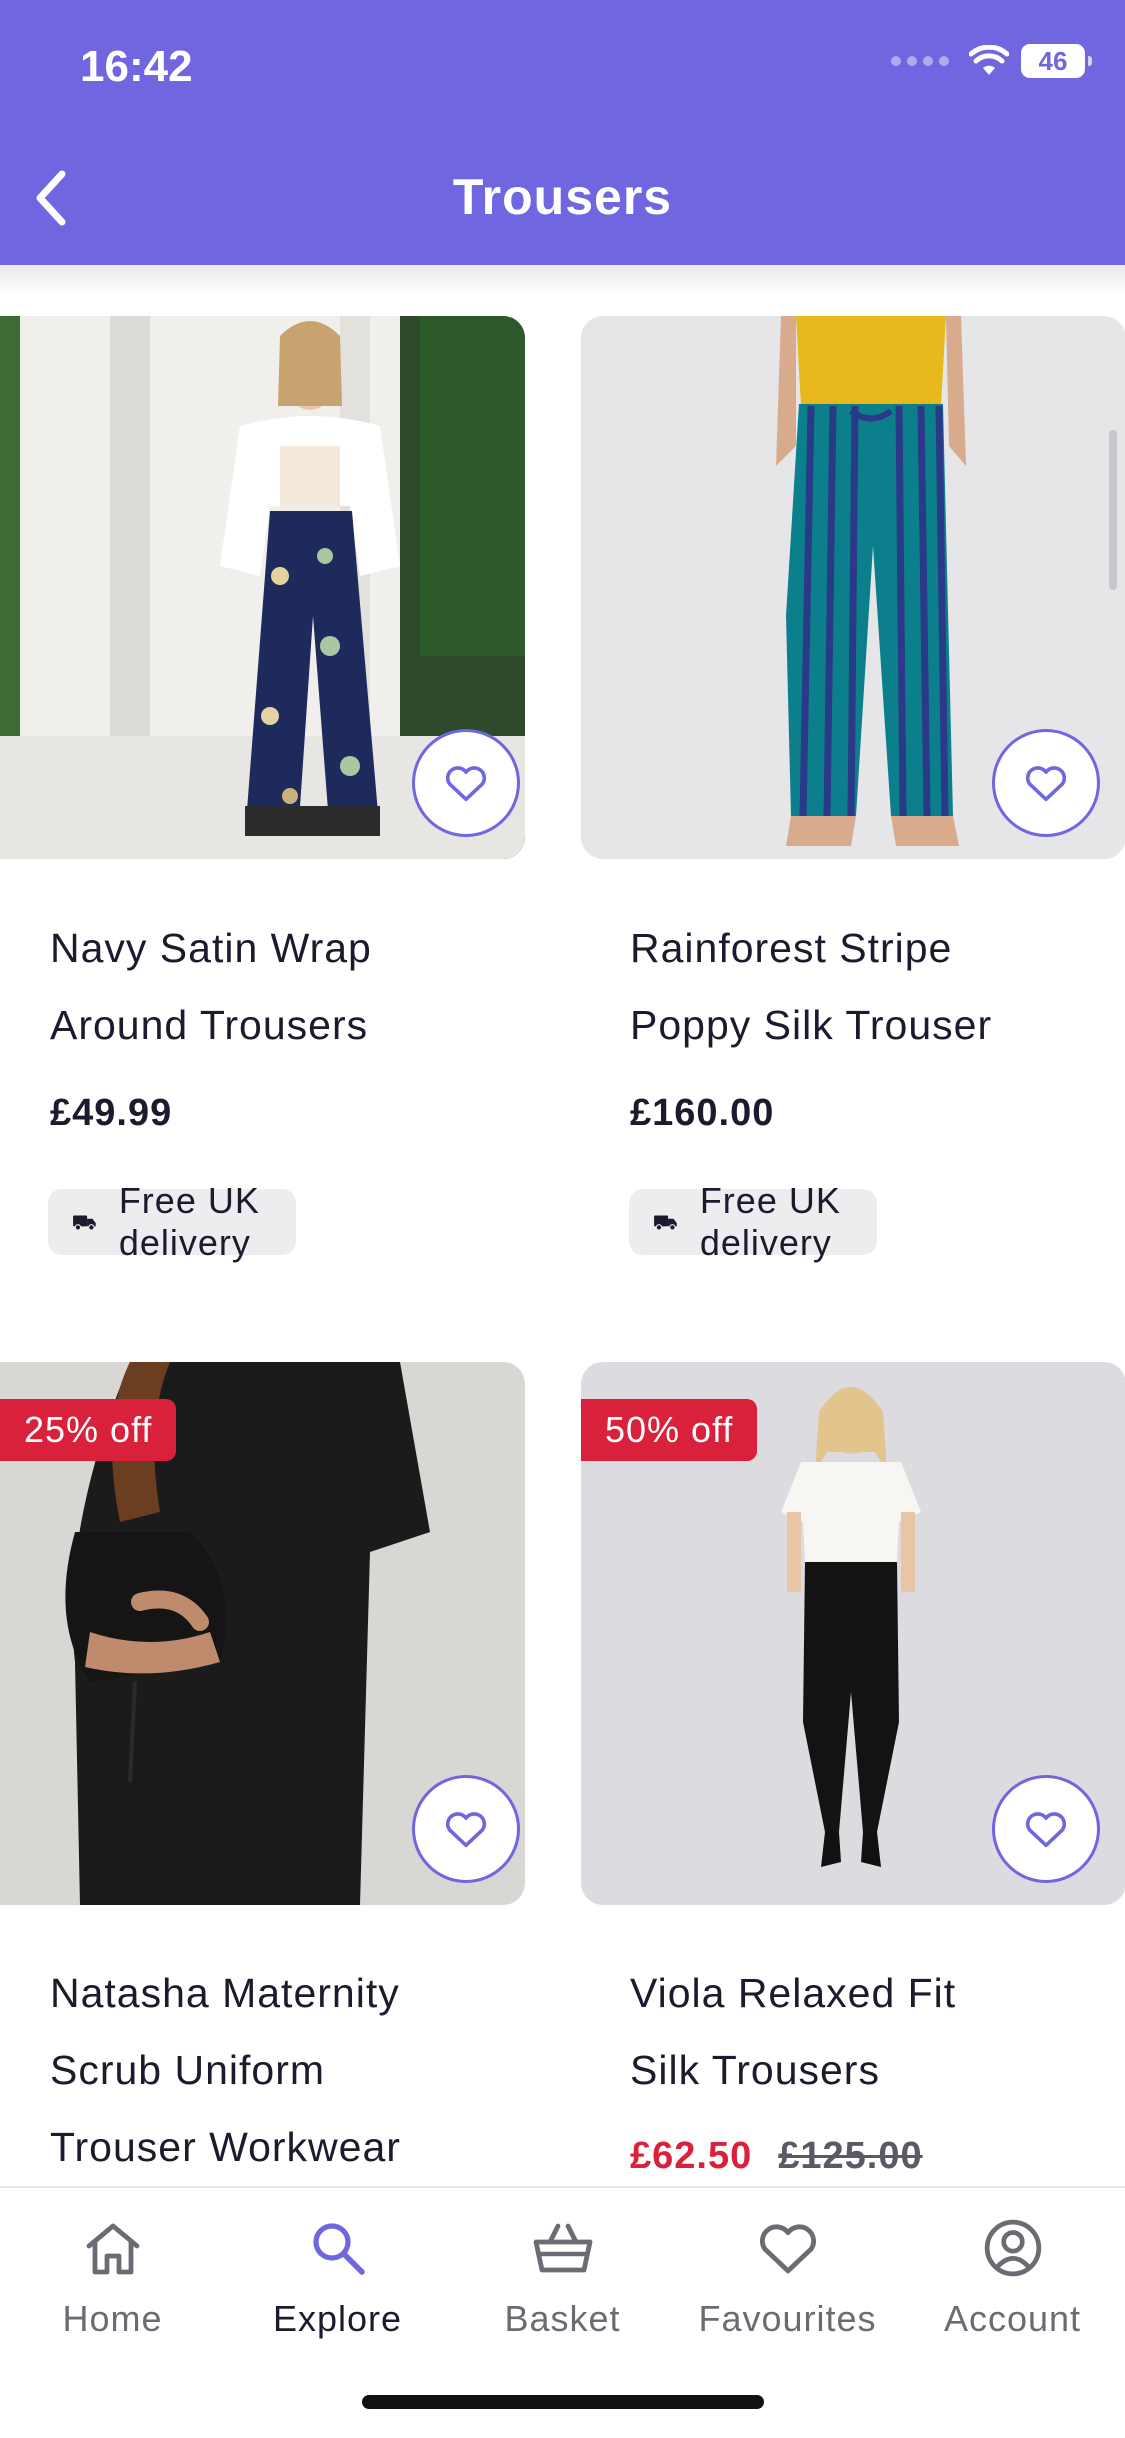  What do you see at coordinates (111, 1113) in the screenshot?
I see `product-price: £49.99` at bounding box center [111, 1113].